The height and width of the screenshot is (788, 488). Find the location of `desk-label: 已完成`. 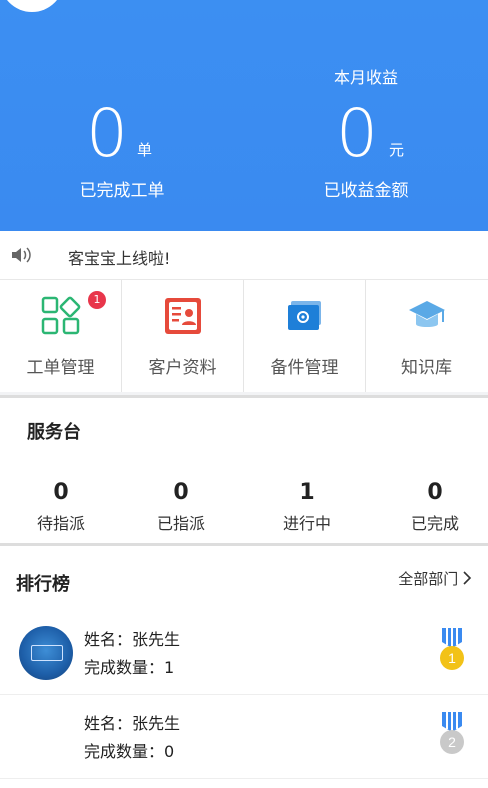

desk-label: 已完成 is located at coordinates (434, 523).